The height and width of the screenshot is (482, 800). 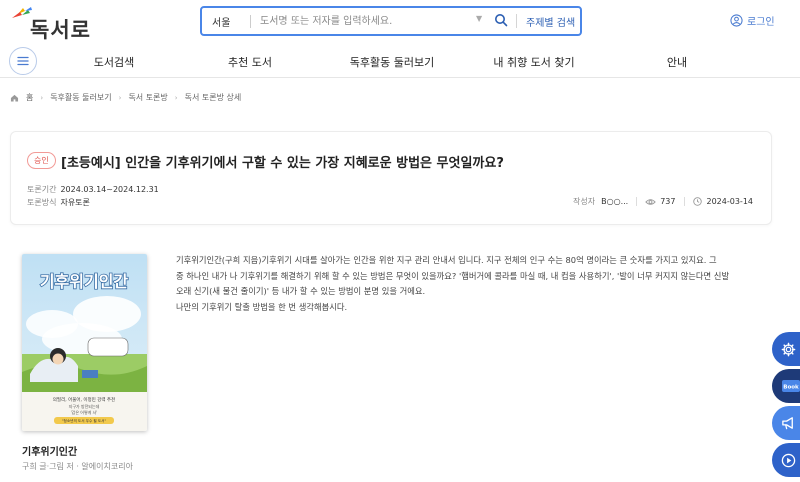 I want to click on logo: 독서로, so click(x=52, y=24).